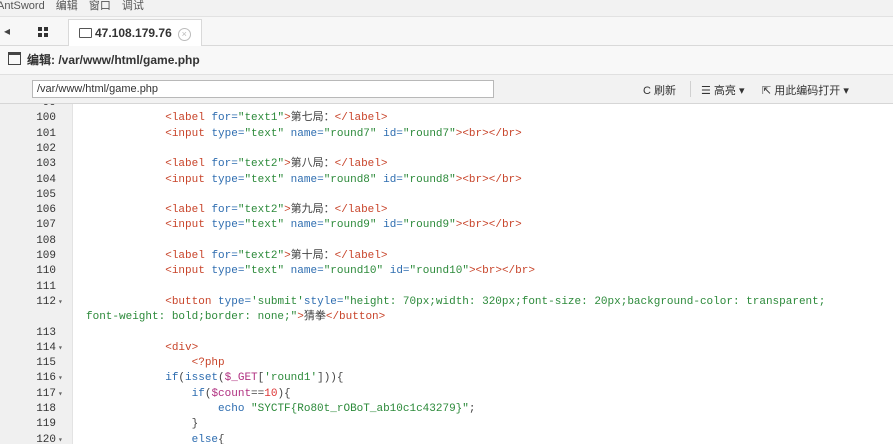 The height and width of the screenshot is (444, 893). I want to click on line-number: 110, so click(46, 271).